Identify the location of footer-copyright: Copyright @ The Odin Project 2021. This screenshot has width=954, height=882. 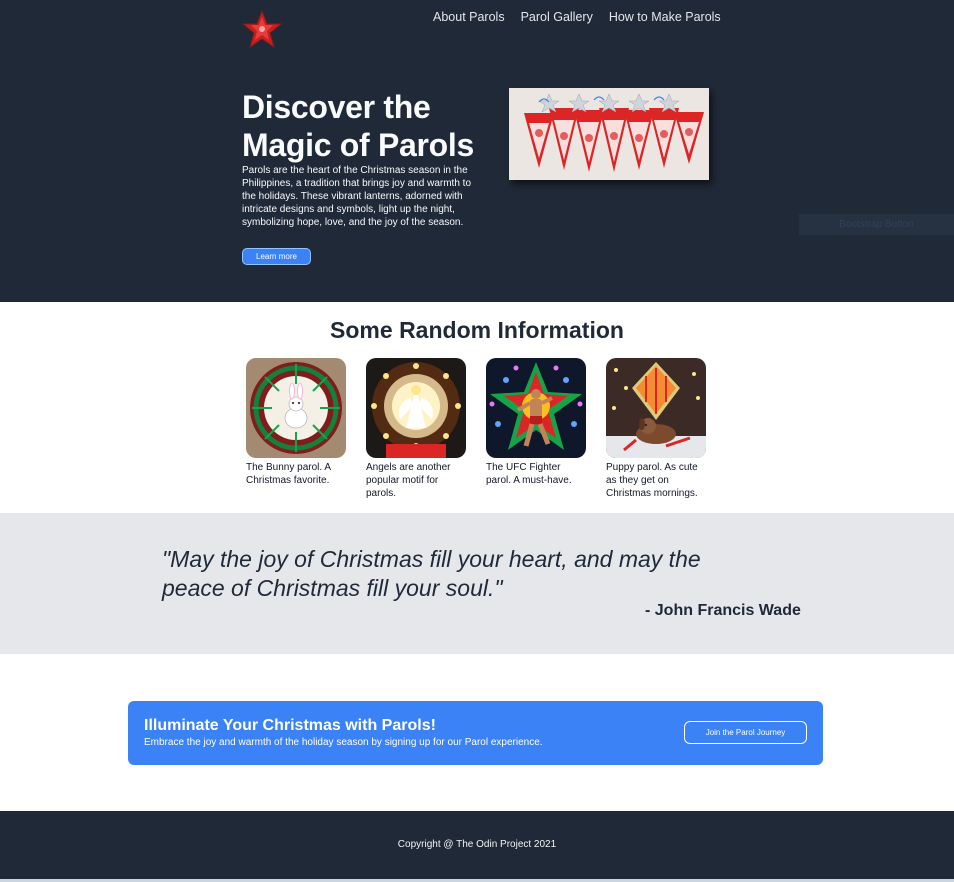
(477, 844).